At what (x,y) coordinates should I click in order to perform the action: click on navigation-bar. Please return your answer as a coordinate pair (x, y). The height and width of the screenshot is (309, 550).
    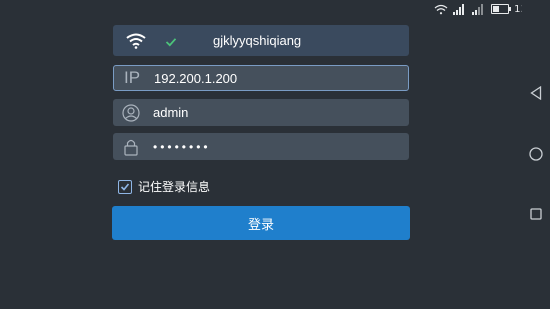
    Looking at the image, I should click on (536, 154).